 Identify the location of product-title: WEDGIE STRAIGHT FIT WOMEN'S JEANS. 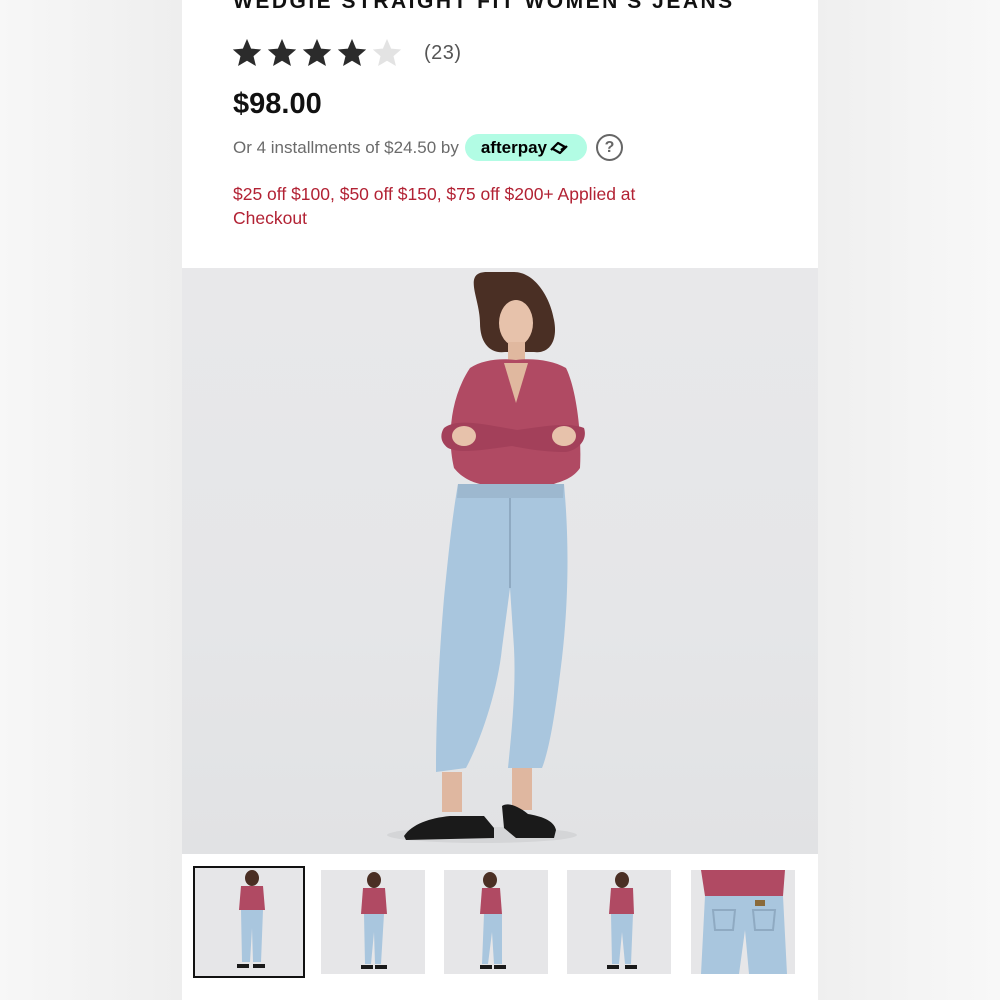
(484, 6).